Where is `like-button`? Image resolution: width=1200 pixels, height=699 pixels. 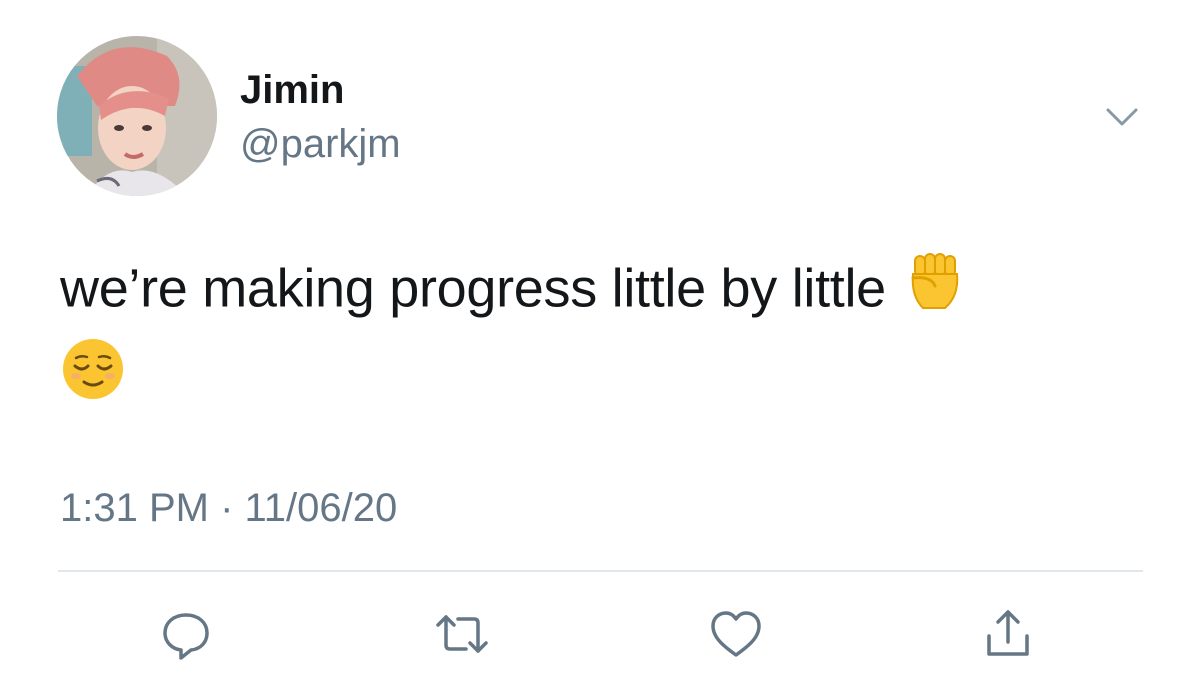 like-button is located at coordinates (736, 634).